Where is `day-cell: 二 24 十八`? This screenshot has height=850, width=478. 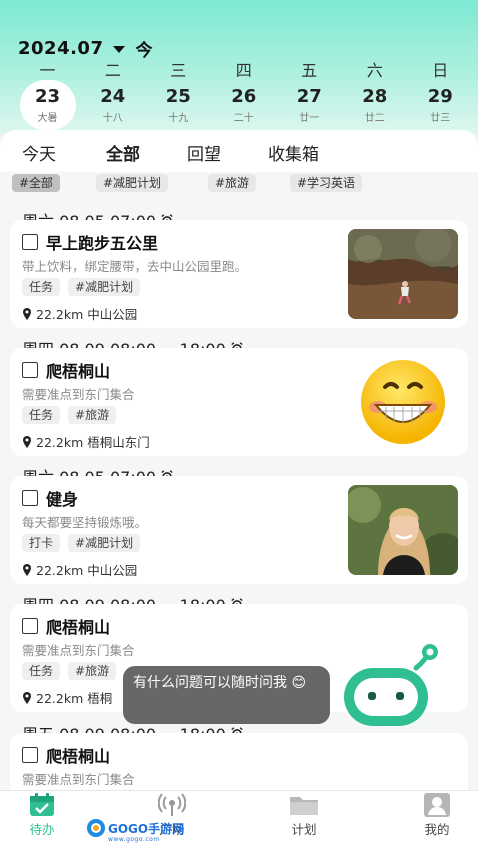
day-cell: 二 24 十八 is located at coordinates (113, 95).